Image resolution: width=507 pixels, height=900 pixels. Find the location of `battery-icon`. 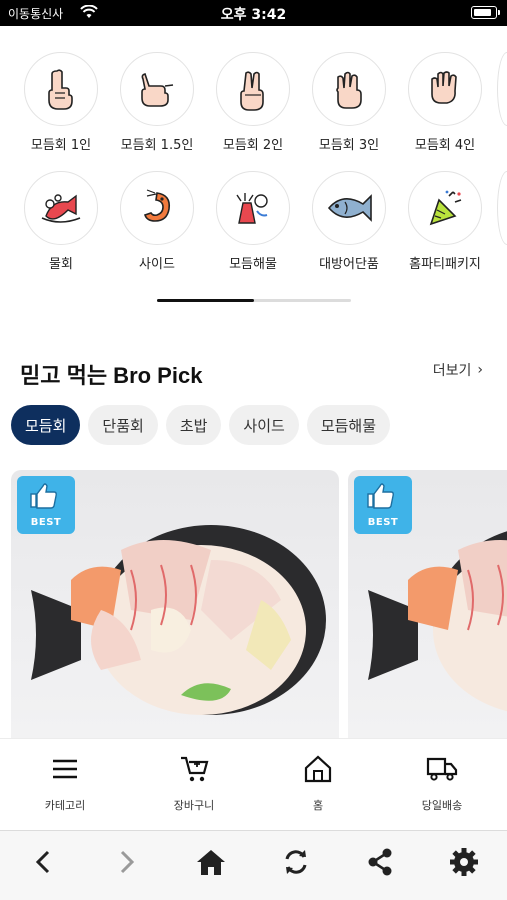

battery-icon is located at coordinates (485, 12).